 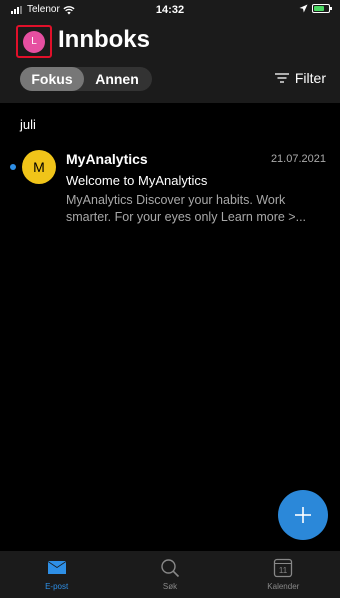 I want to click on sender-avatar: M, so click(x=39, y=167).